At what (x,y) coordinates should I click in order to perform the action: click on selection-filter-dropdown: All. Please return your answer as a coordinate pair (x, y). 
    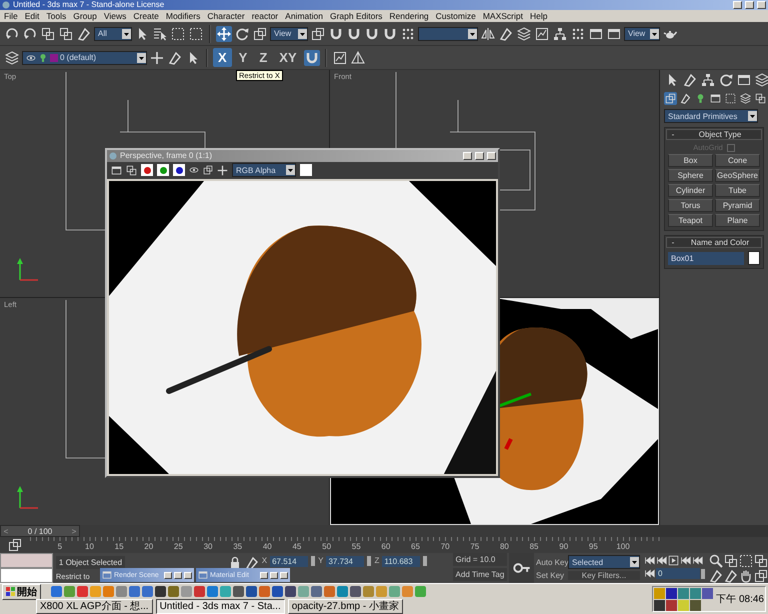
    Looking at the image, I should click on (113, 33).